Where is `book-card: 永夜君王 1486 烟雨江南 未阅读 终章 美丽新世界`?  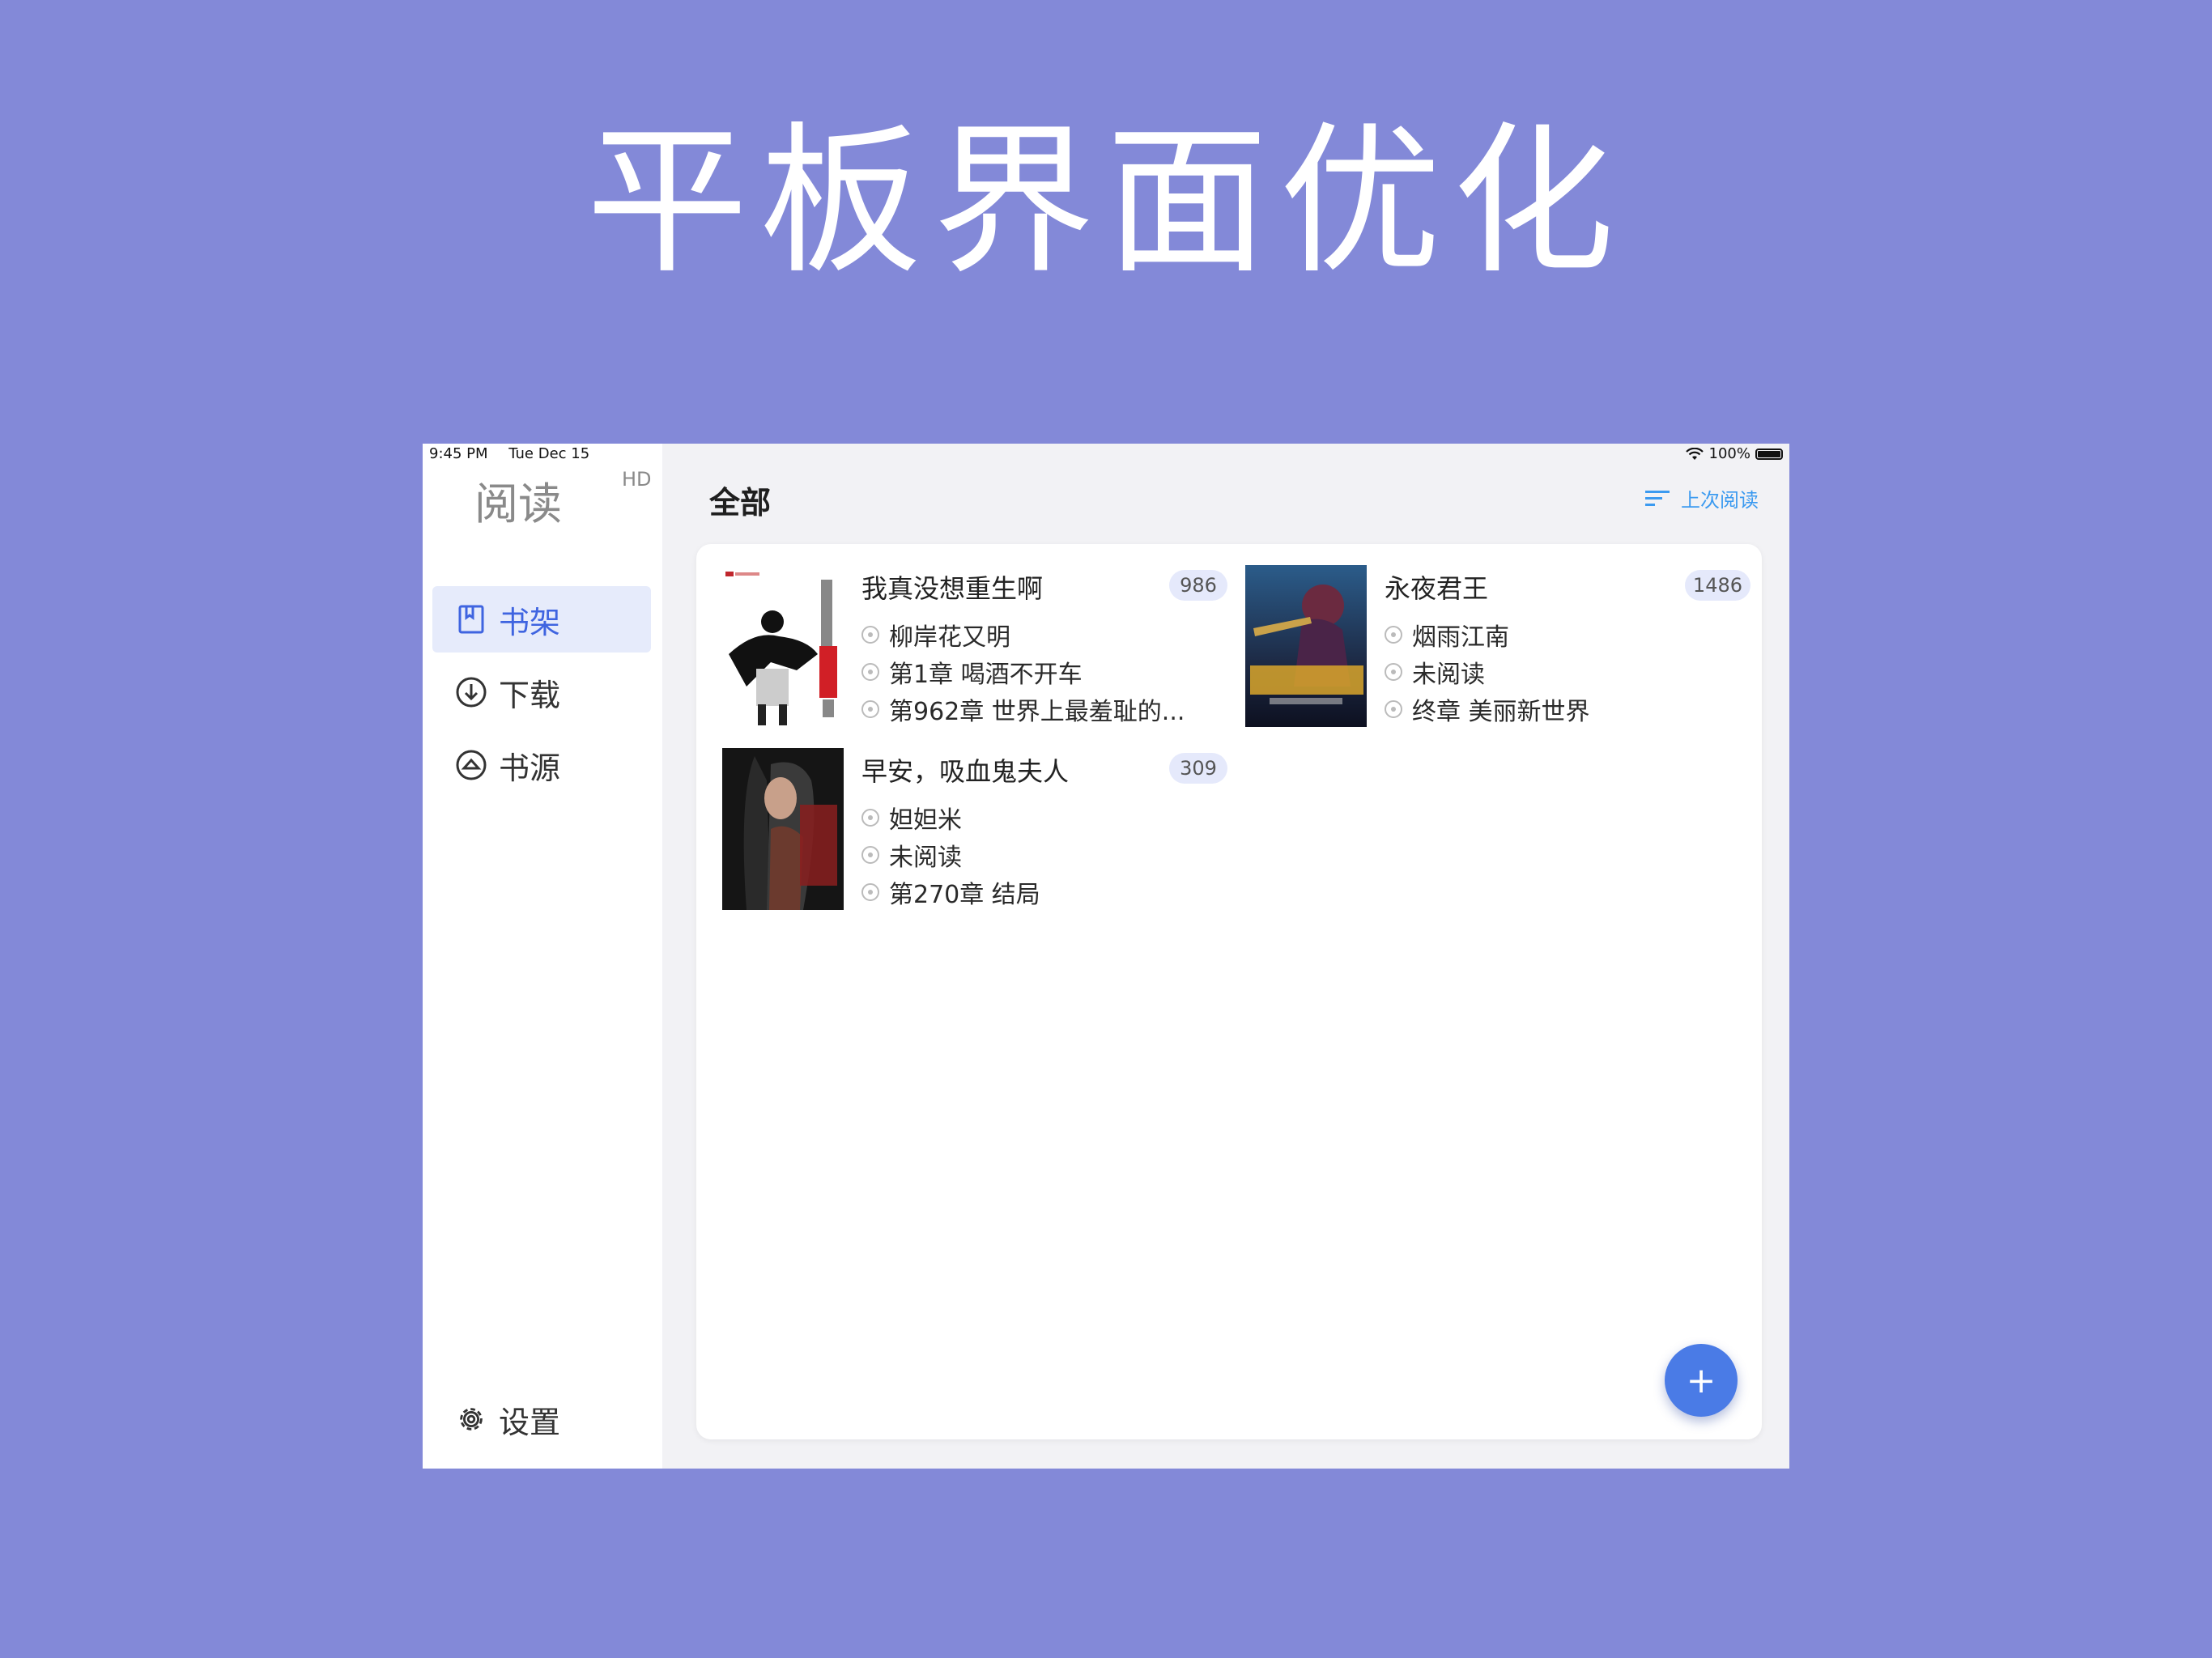
book-card: 永夜君王 1486 烟雨江南 未阅读 终章 美丽新世界 is located at coordinates (1498, 650).